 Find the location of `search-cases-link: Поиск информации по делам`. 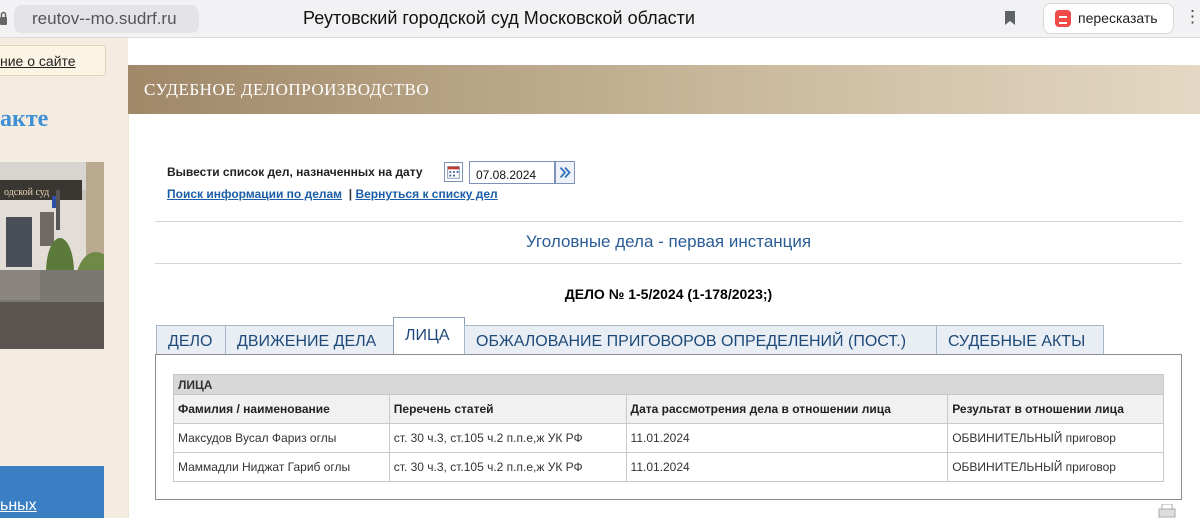

search-cases-link: Поиск информации по делам is located at coordinates (254, 194).